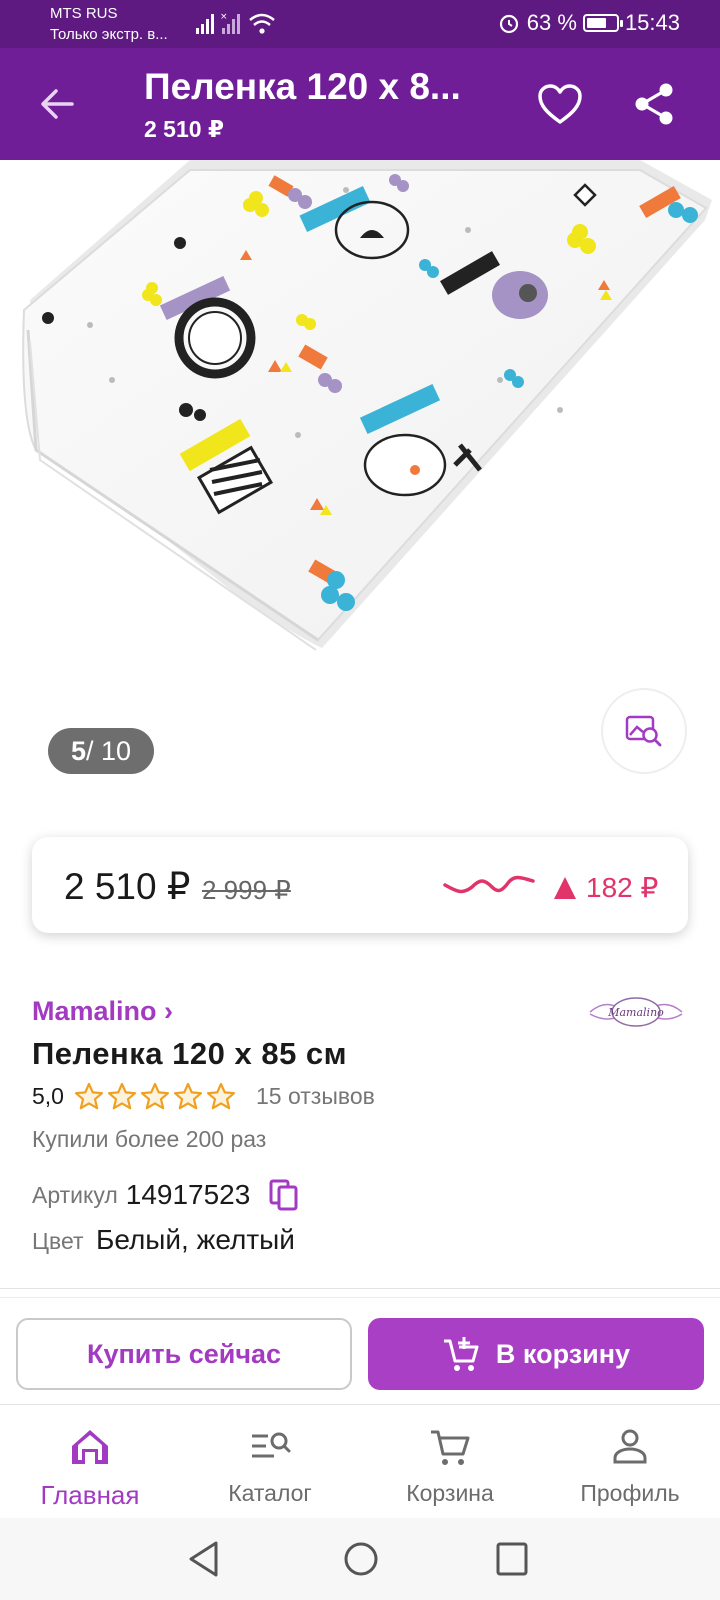 This screenshot has width=720, height=1600. Describe the element at coordinates (489, 884) in the screenshot. I see `price-history-icon` at that location.